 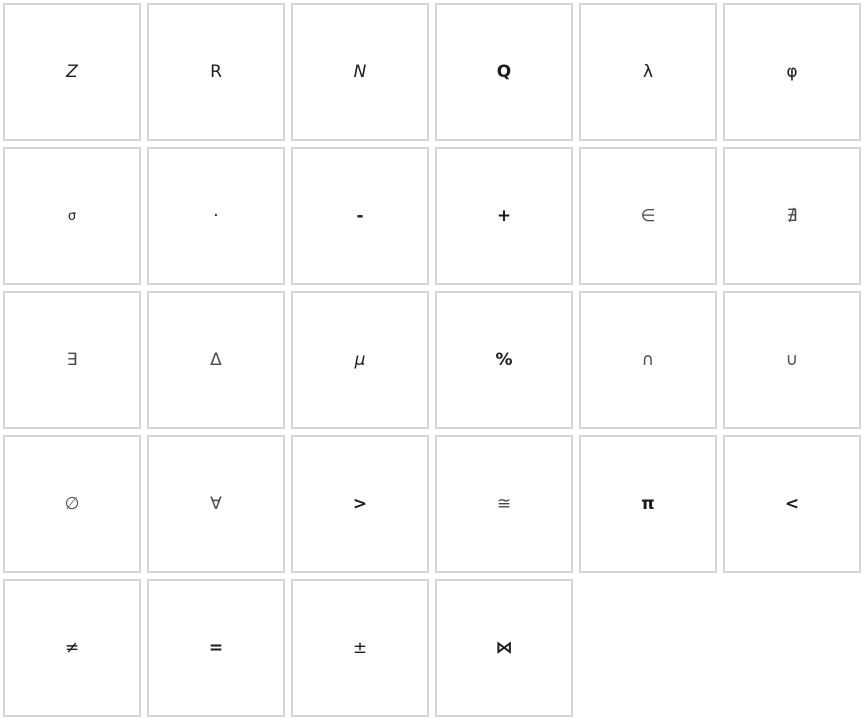 I want to click on symbol-tile-integers: Z, so click(x=72, y=72).